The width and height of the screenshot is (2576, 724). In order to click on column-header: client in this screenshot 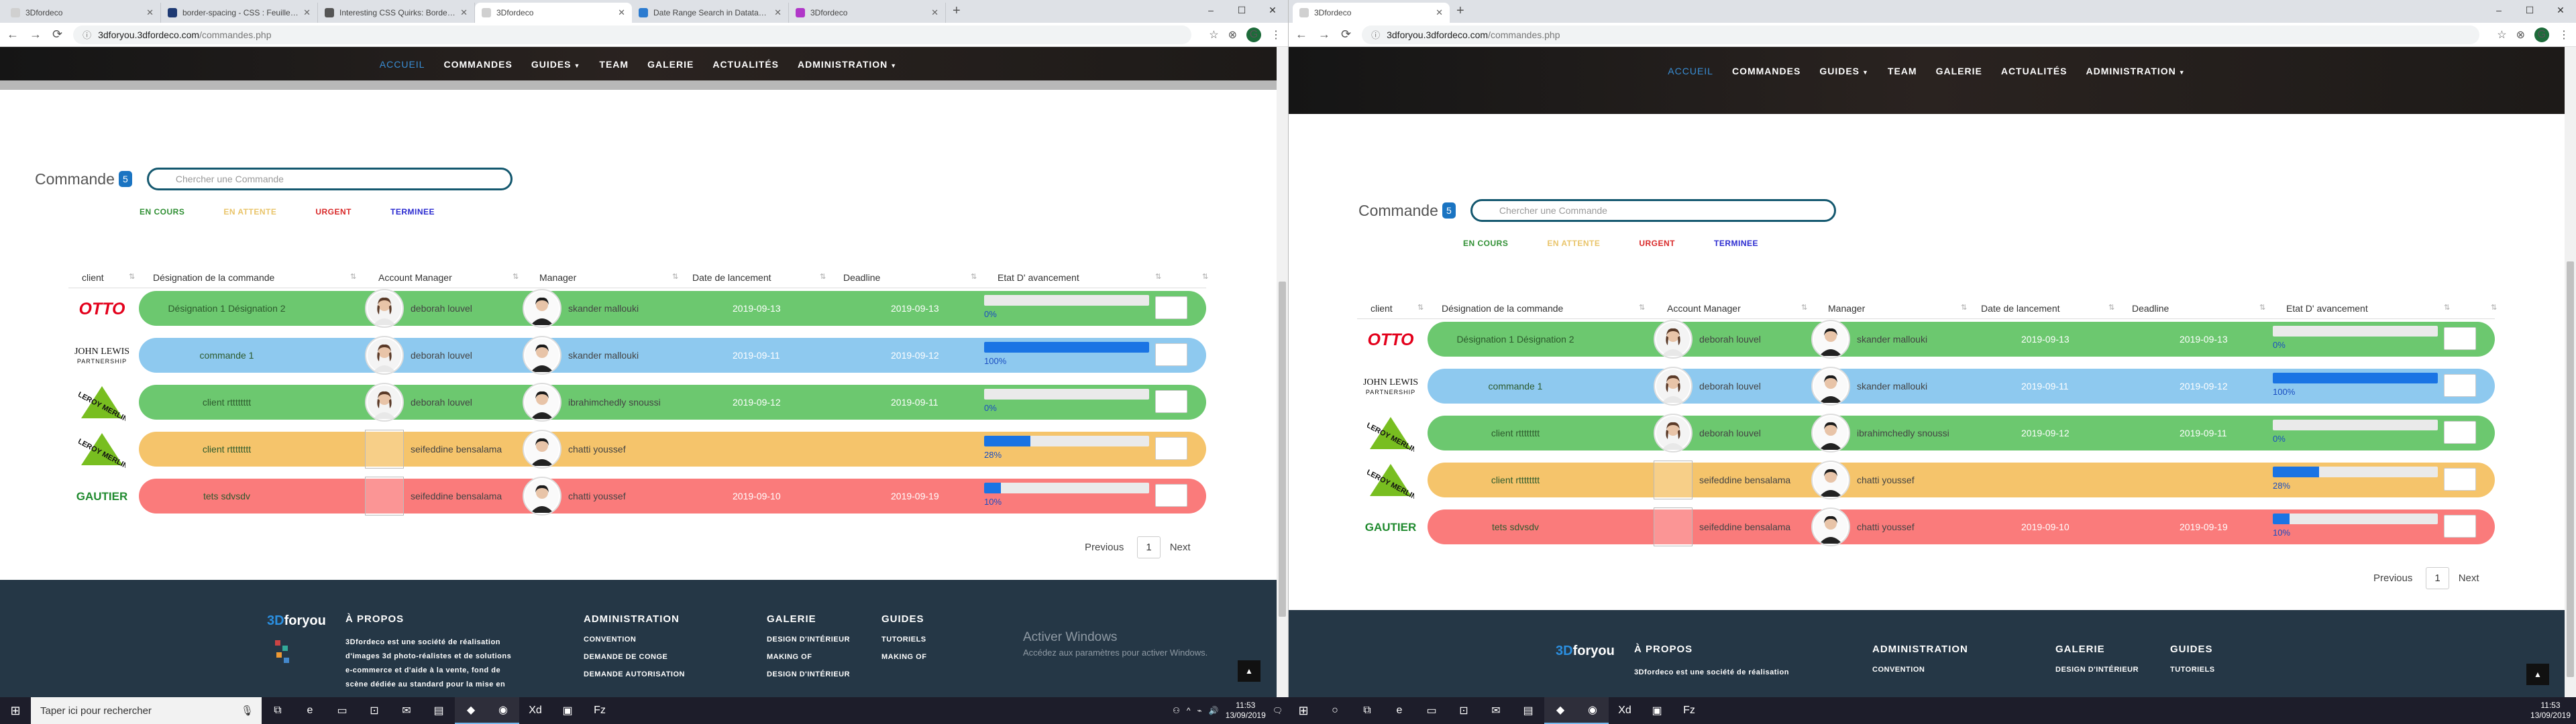, I will do `click(1382, 308)`.